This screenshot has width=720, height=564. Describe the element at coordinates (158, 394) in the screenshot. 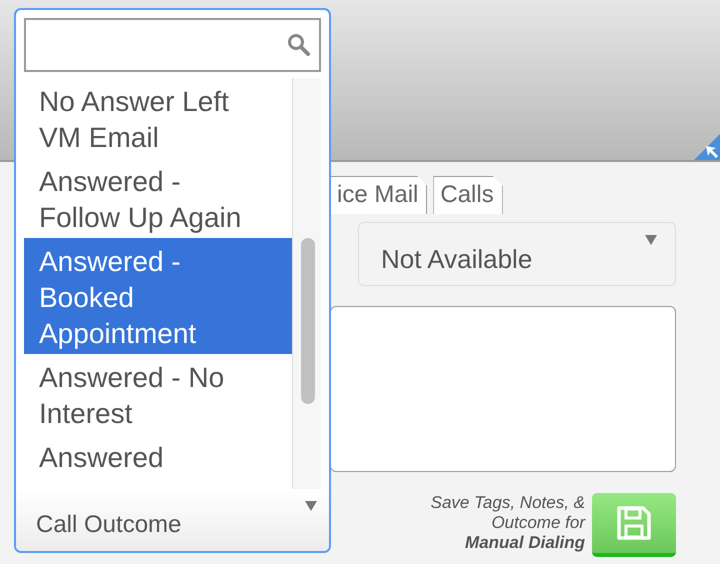

I see `dropdown-option: Answered - No Interest` at that location.